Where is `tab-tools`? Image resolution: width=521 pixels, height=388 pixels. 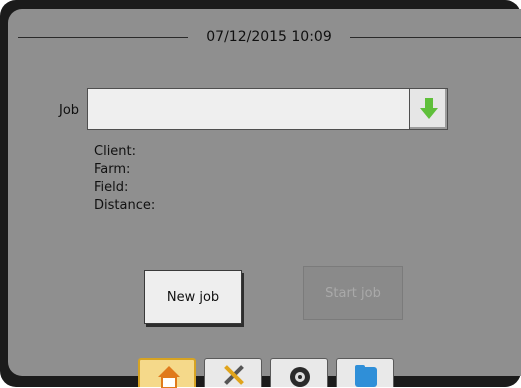 tab-tools is located at coordinates (233, 372).